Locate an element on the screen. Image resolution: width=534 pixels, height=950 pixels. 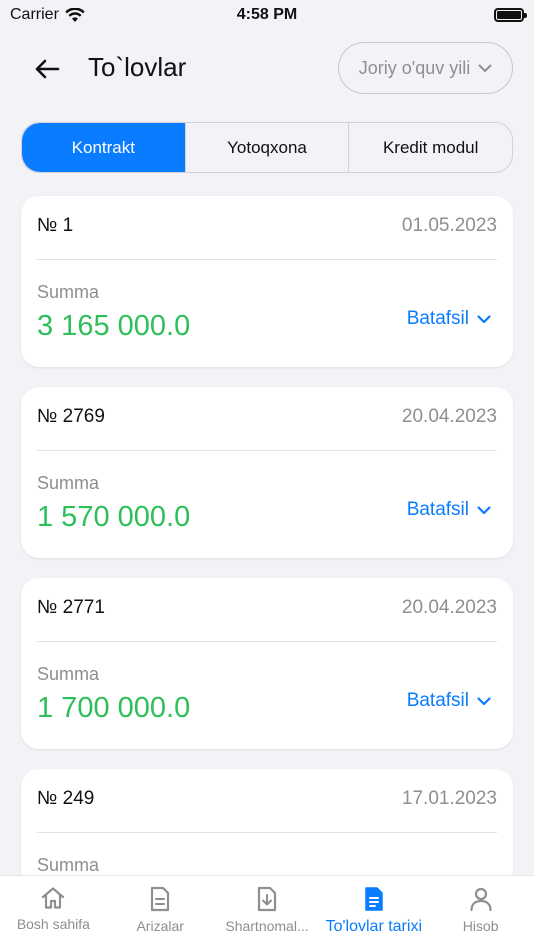
status-bar: Carrier 4:58 PM is located at coordinates (267, 15).